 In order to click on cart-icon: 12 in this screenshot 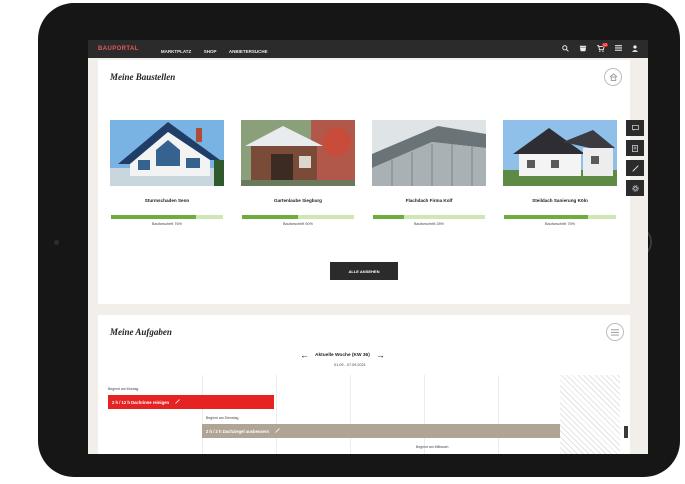, I will do `click(602, 48)`.